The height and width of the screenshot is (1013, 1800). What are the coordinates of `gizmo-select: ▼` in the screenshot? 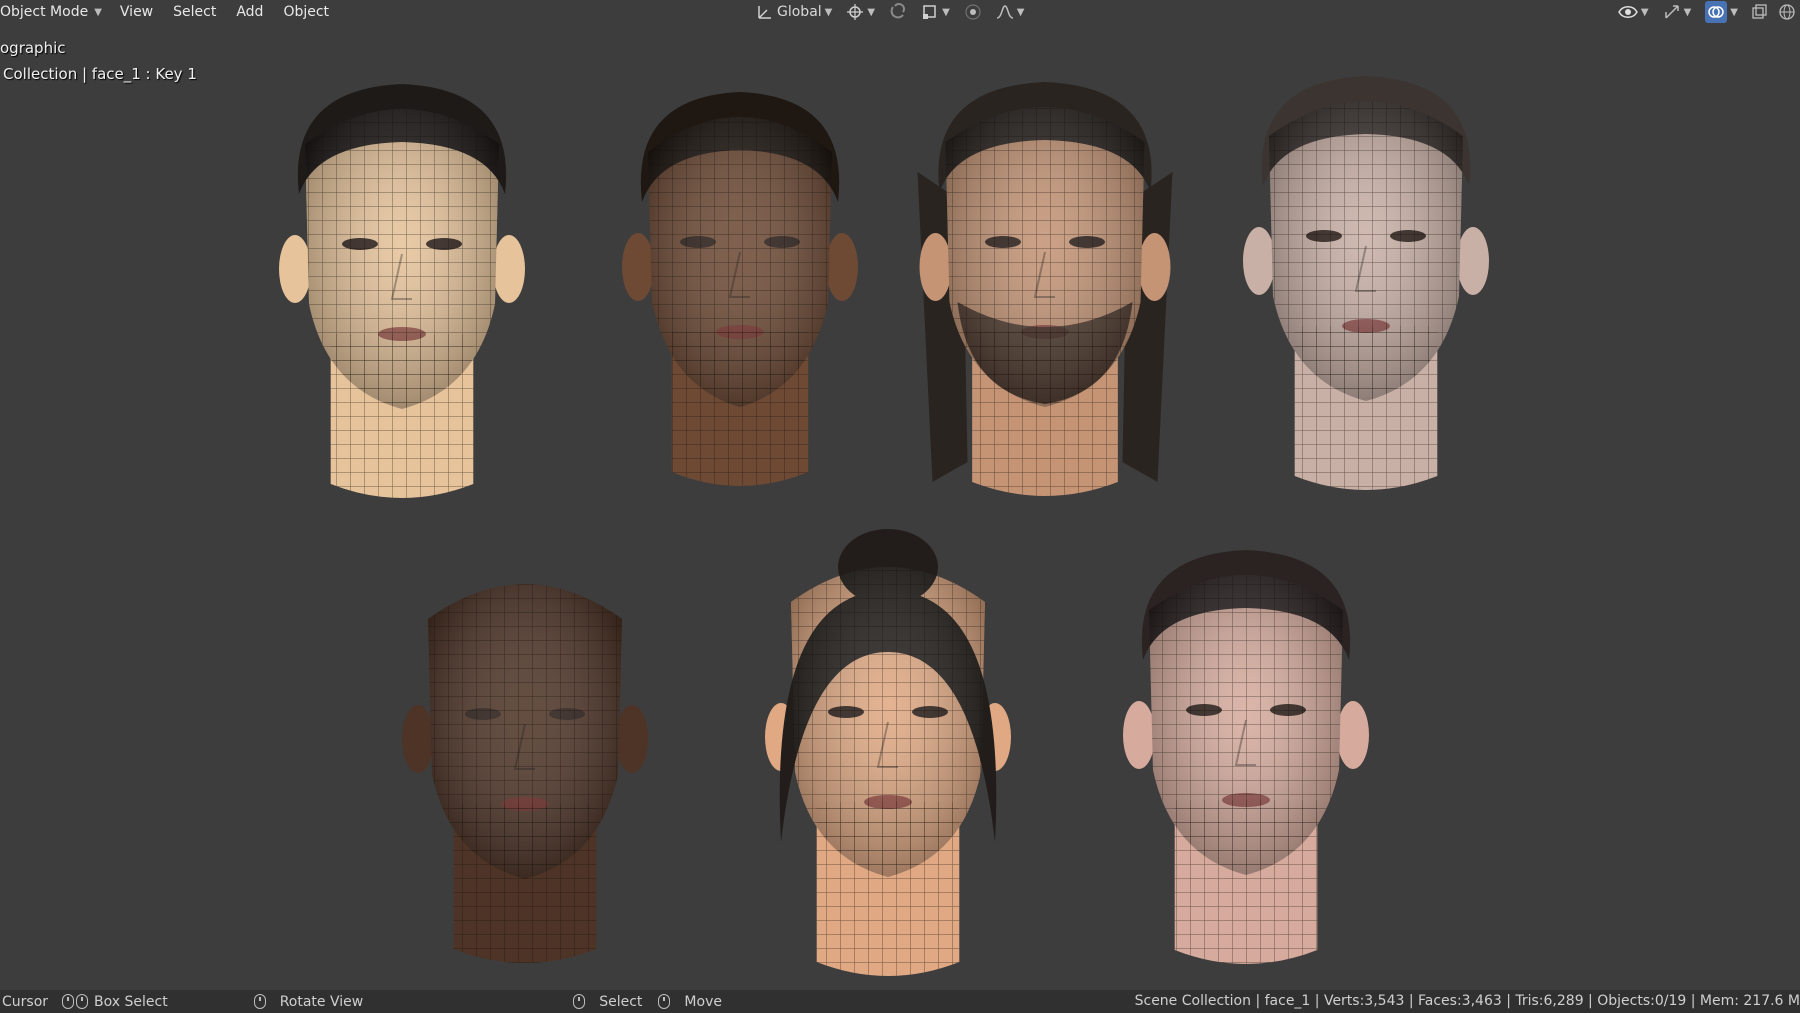 It's located at (1677, 12).